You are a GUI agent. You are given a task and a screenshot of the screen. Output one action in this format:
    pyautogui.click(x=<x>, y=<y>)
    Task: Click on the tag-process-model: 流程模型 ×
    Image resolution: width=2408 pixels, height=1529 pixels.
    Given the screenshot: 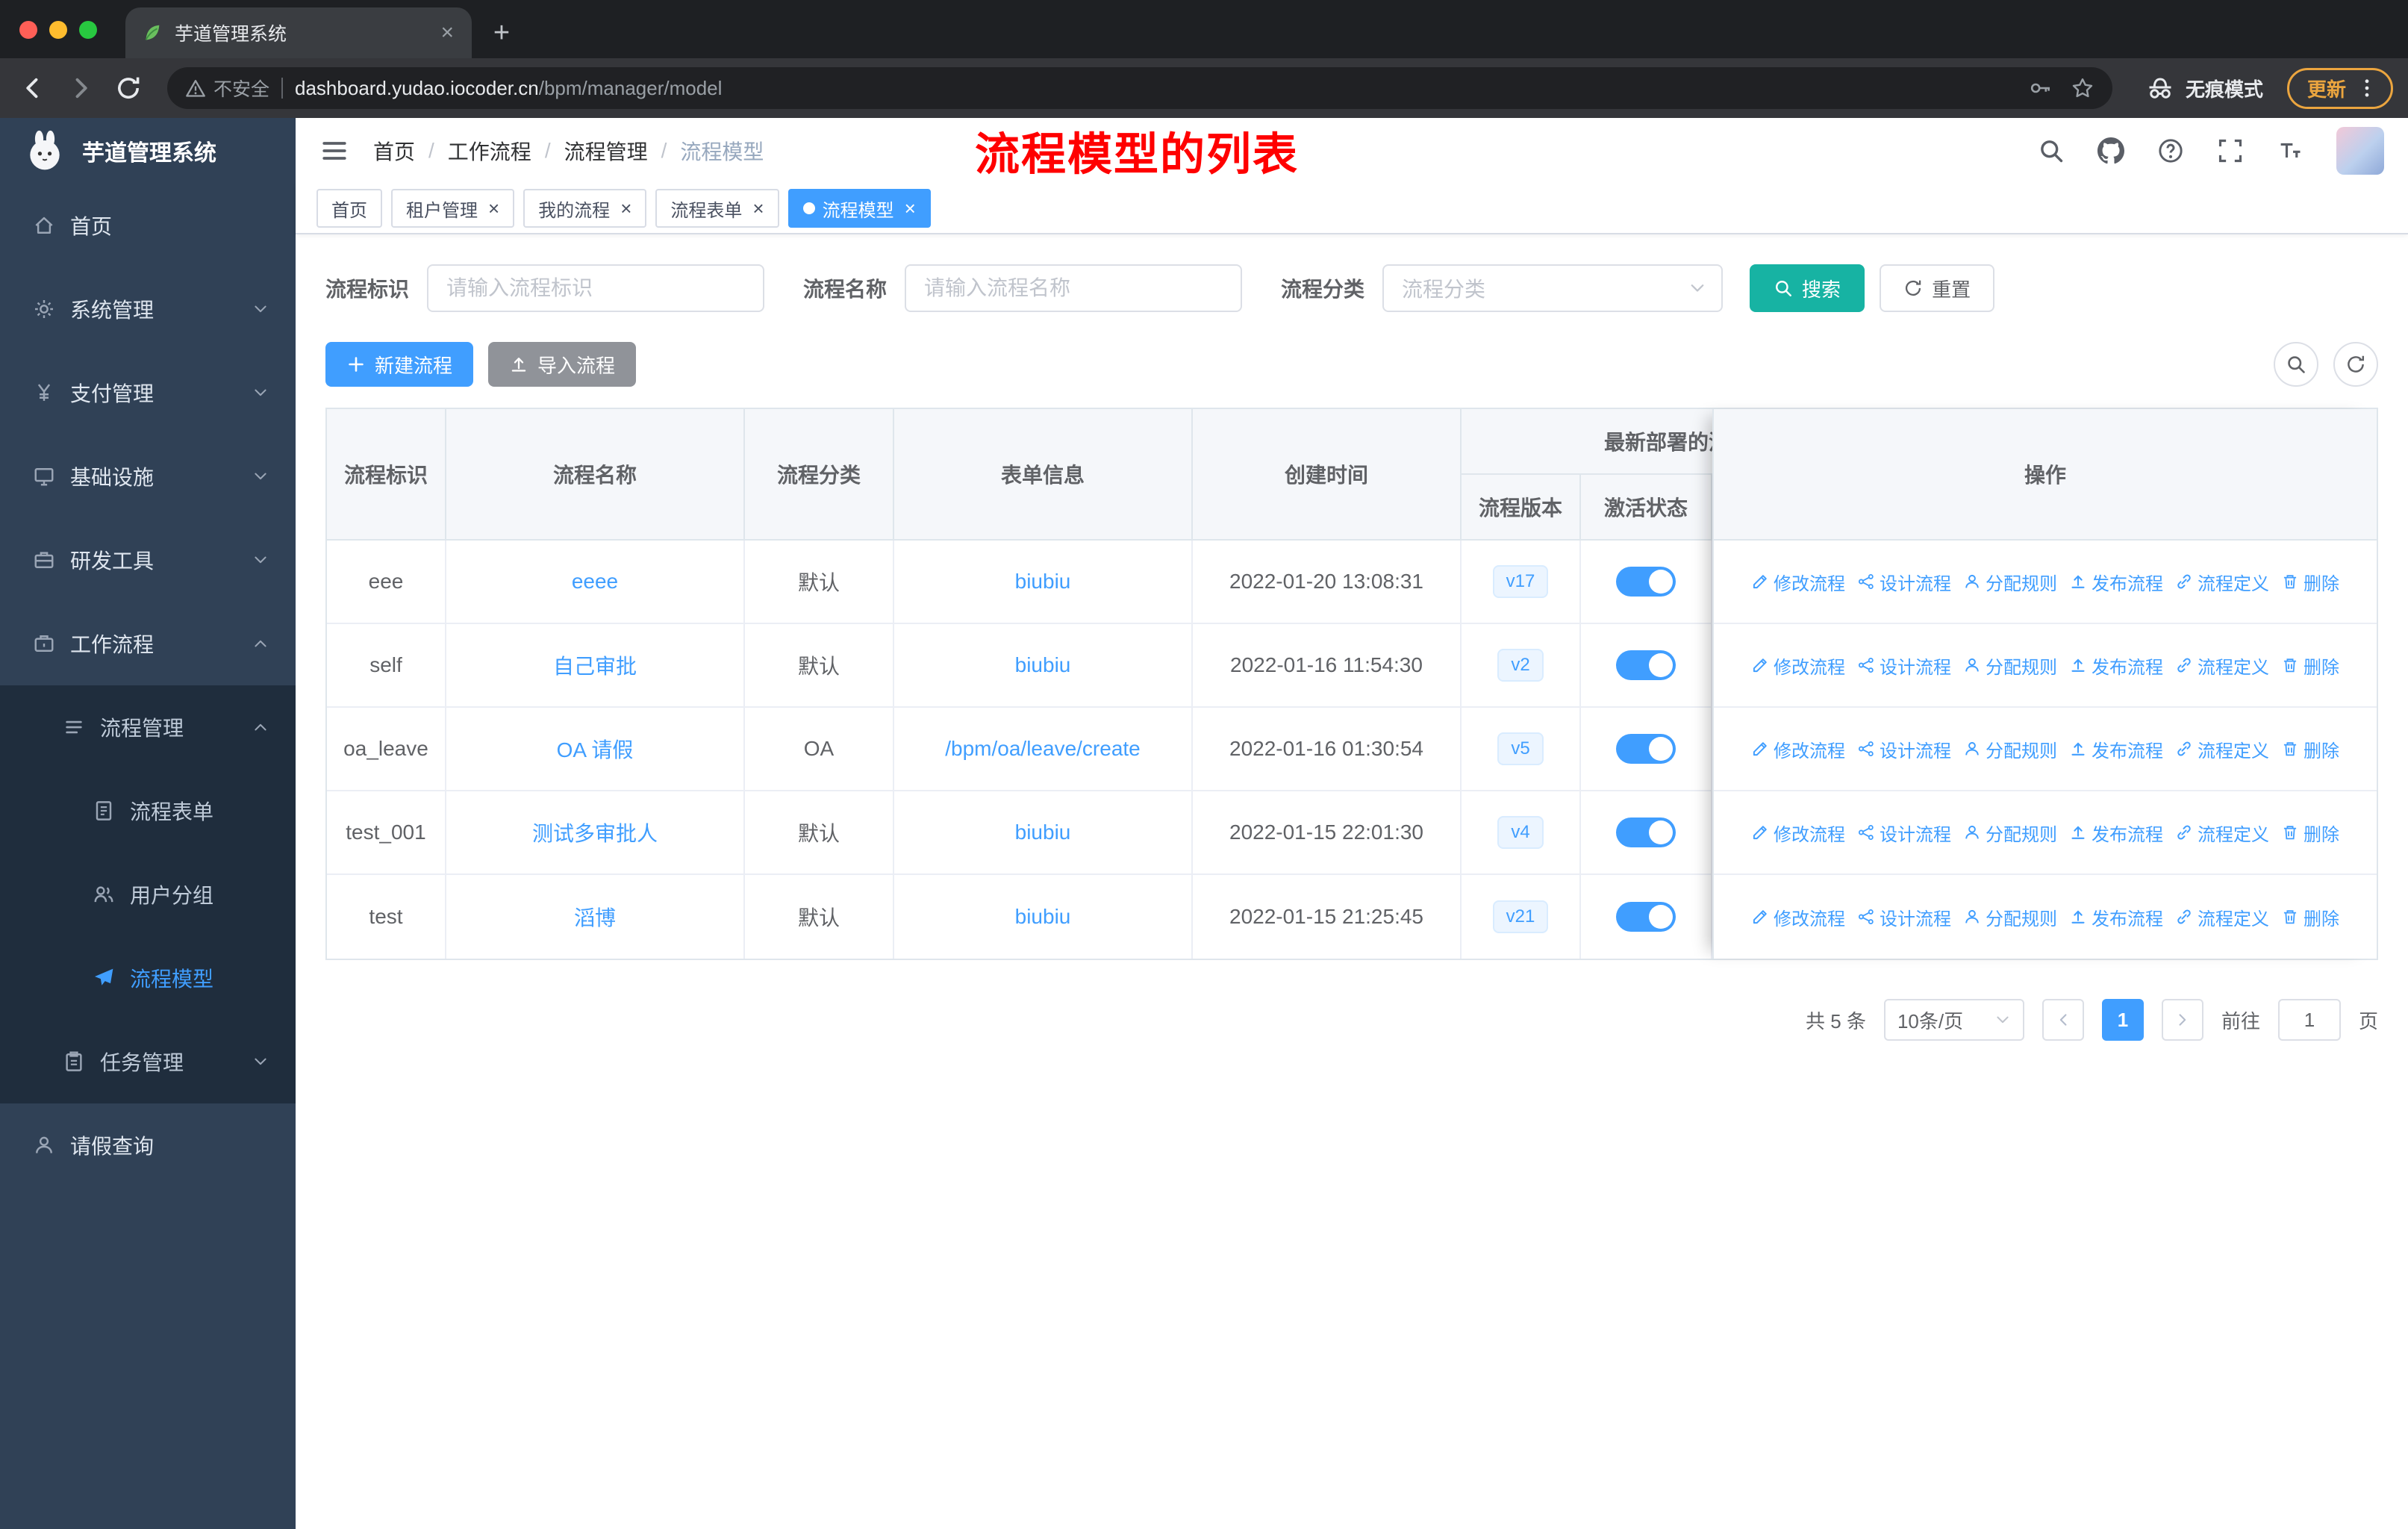 What is the action you would take?
    pyautogui.click(x=859, y=209)
    